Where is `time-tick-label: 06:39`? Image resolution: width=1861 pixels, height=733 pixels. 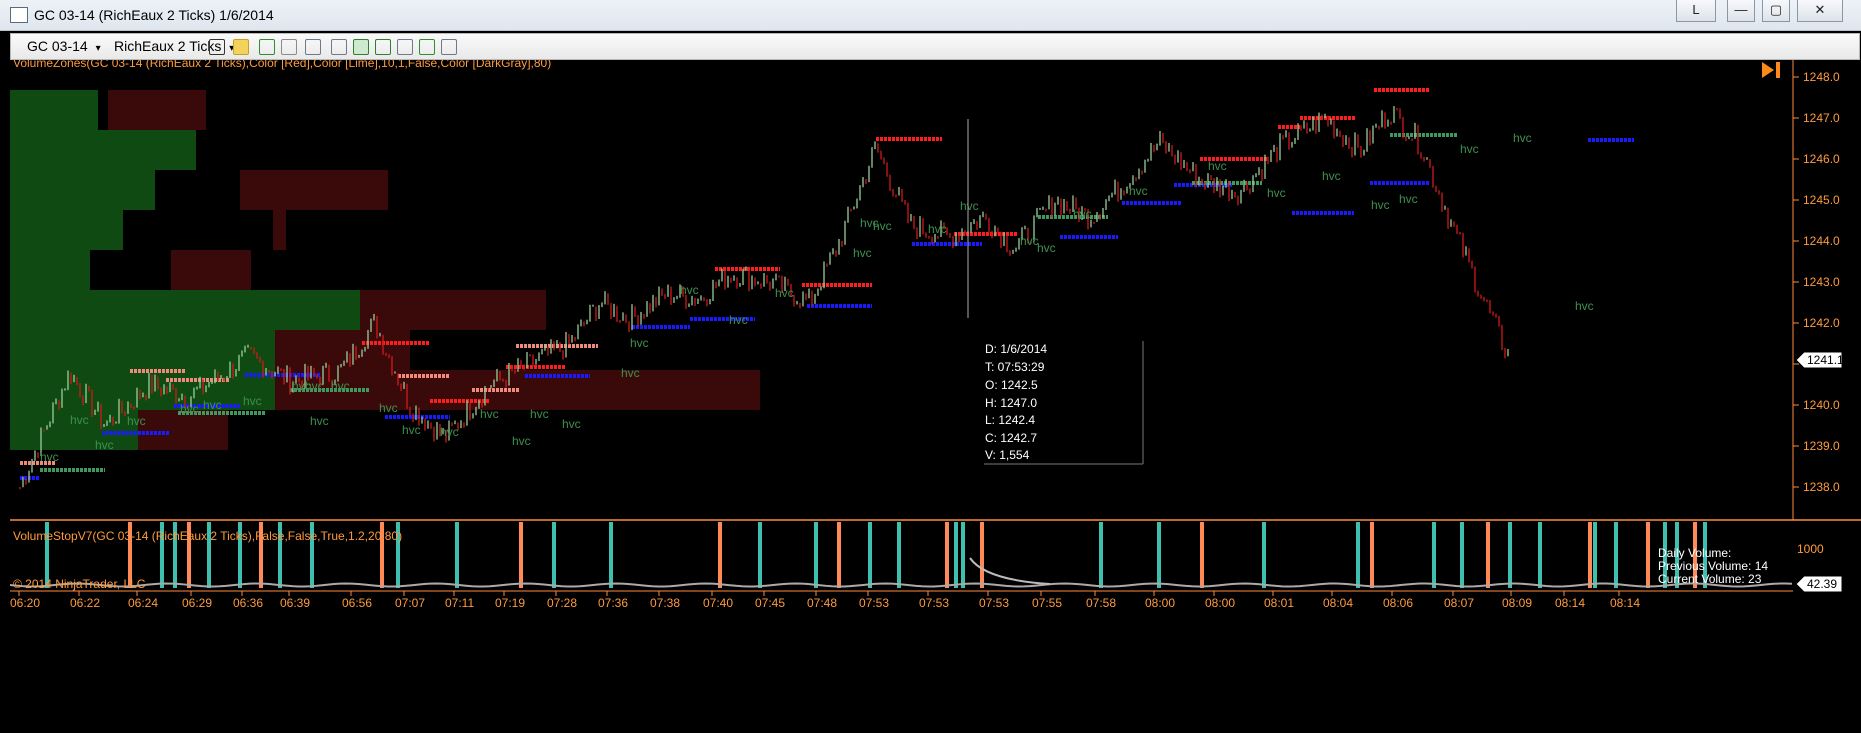
time-tick-label: 06:39 is located at coordinates (295, 603).